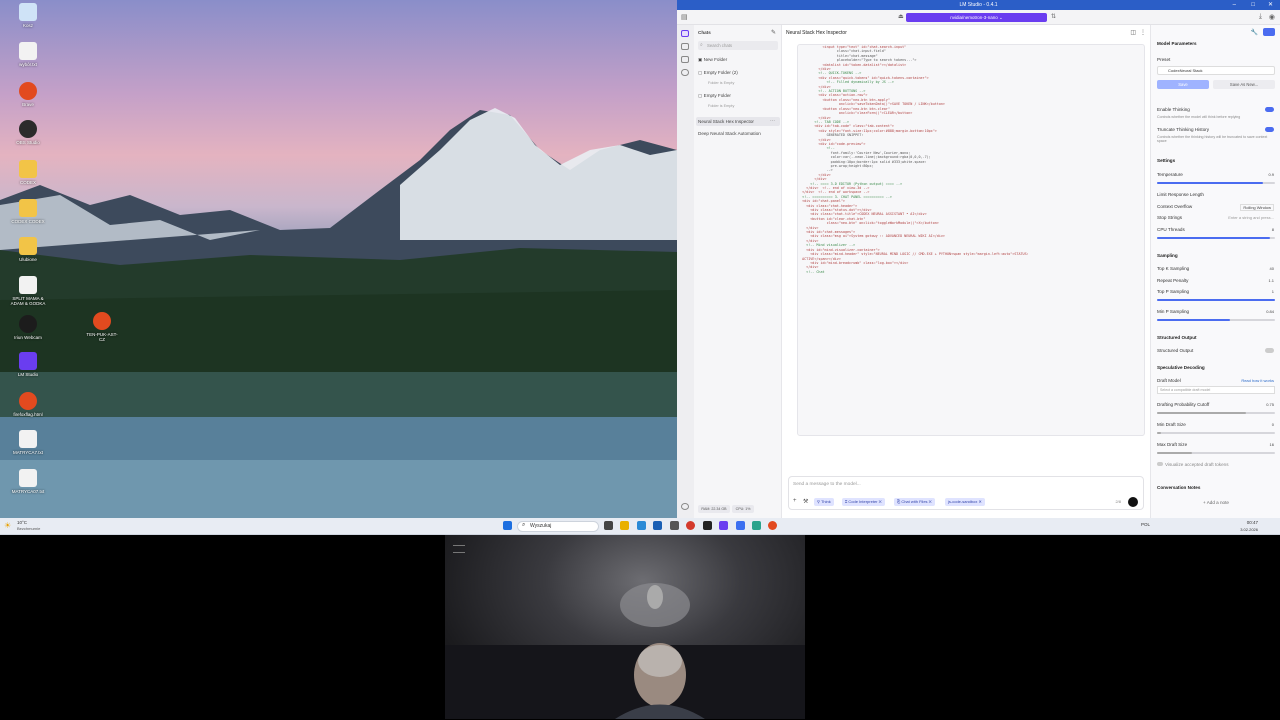 Image resolution: width=1280 pixels, height=720 pixels. I want to click on chat-with-files-chip: ⎘ Chat with Files ✕, so click(914, 502).